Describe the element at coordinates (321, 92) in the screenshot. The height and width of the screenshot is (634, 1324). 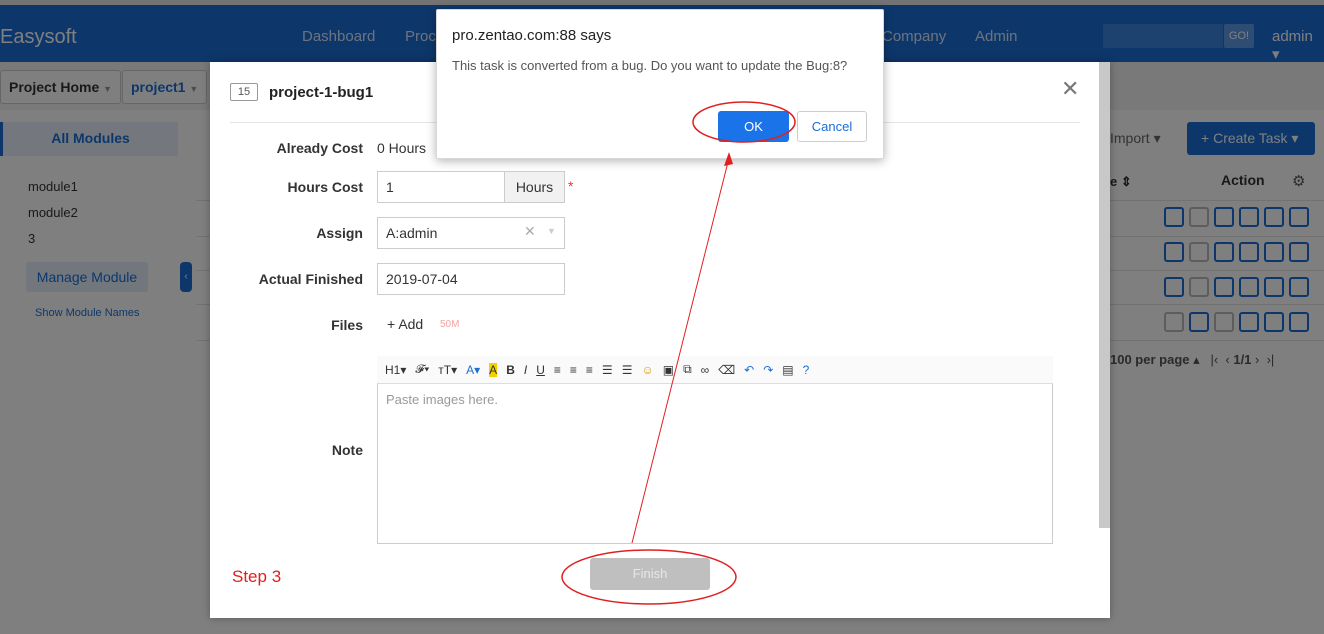
I see `modal-title: project-1-bug1` at that location.